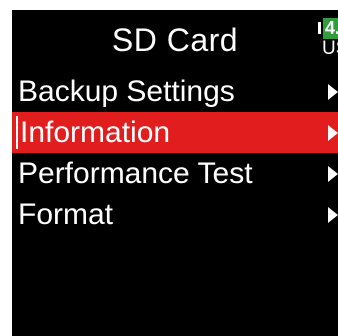 The image size is (338, 336). What do you see at coordinates (330, 28) in the screenshot?
I see `battery-level: 4.9` at bounding box center [330, 28].